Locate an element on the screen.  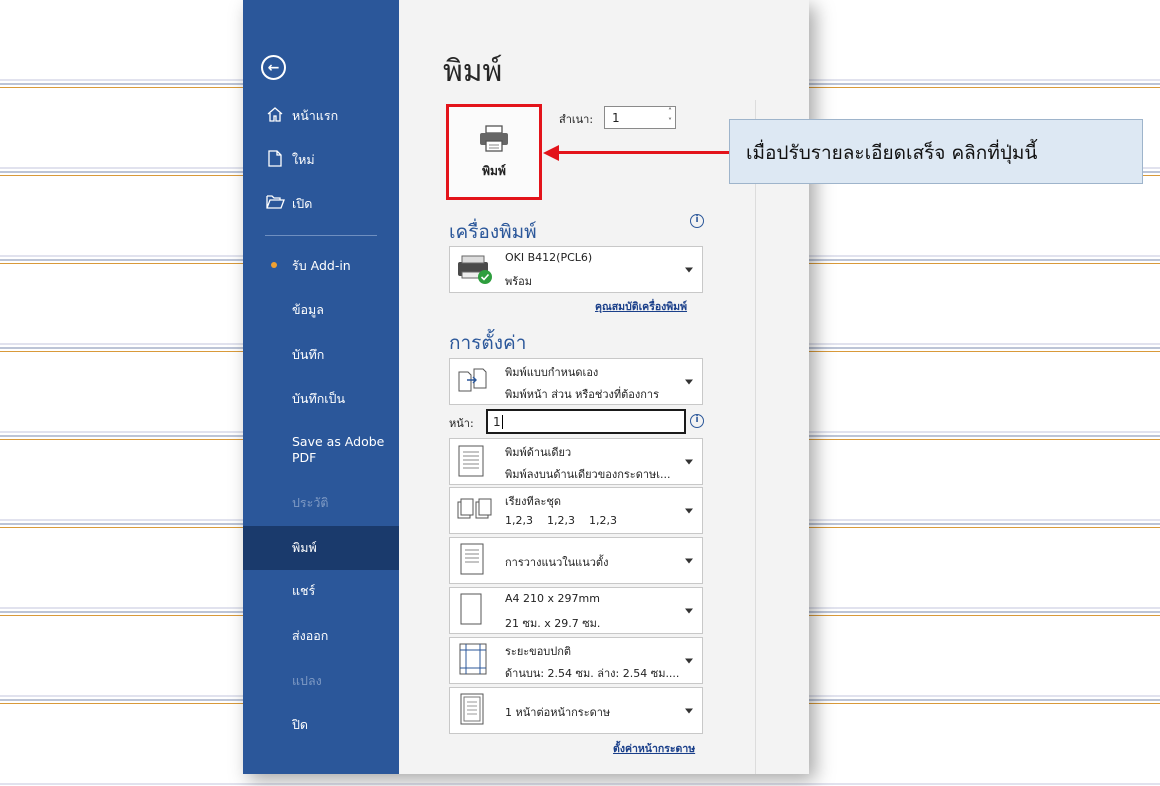
panel-divider is located at coordinates (755, 437).